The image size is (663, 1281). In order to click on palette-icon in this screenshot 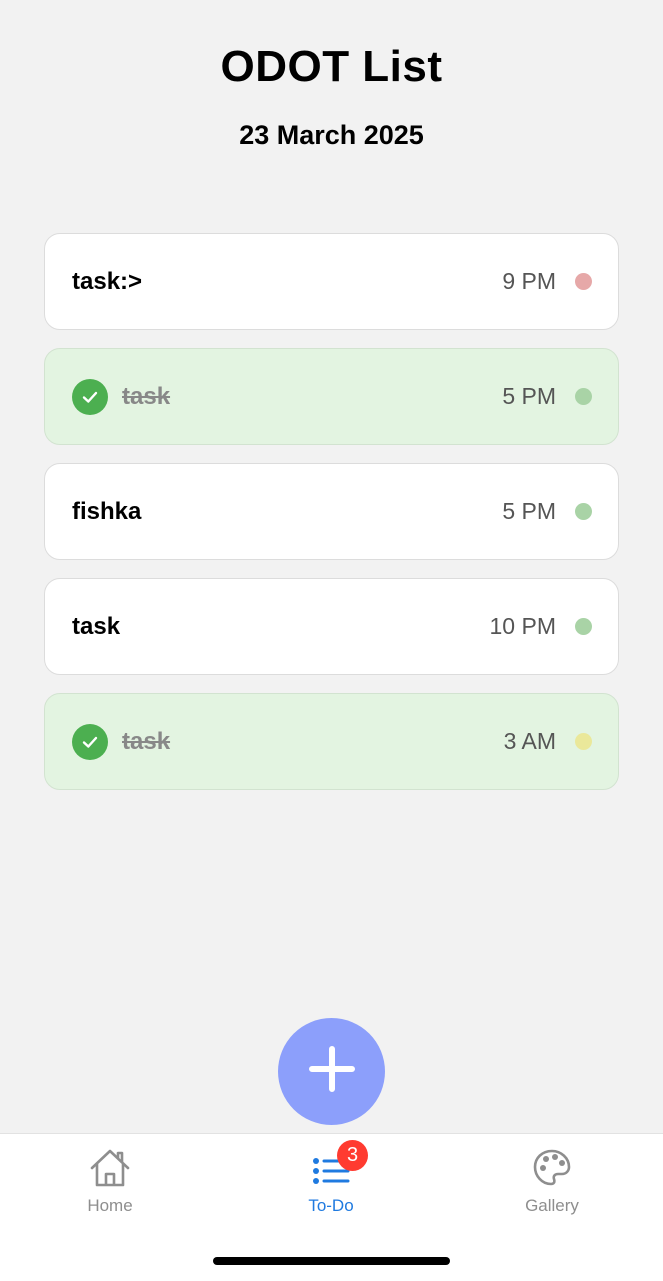, I will do `click(552, 1166)`.